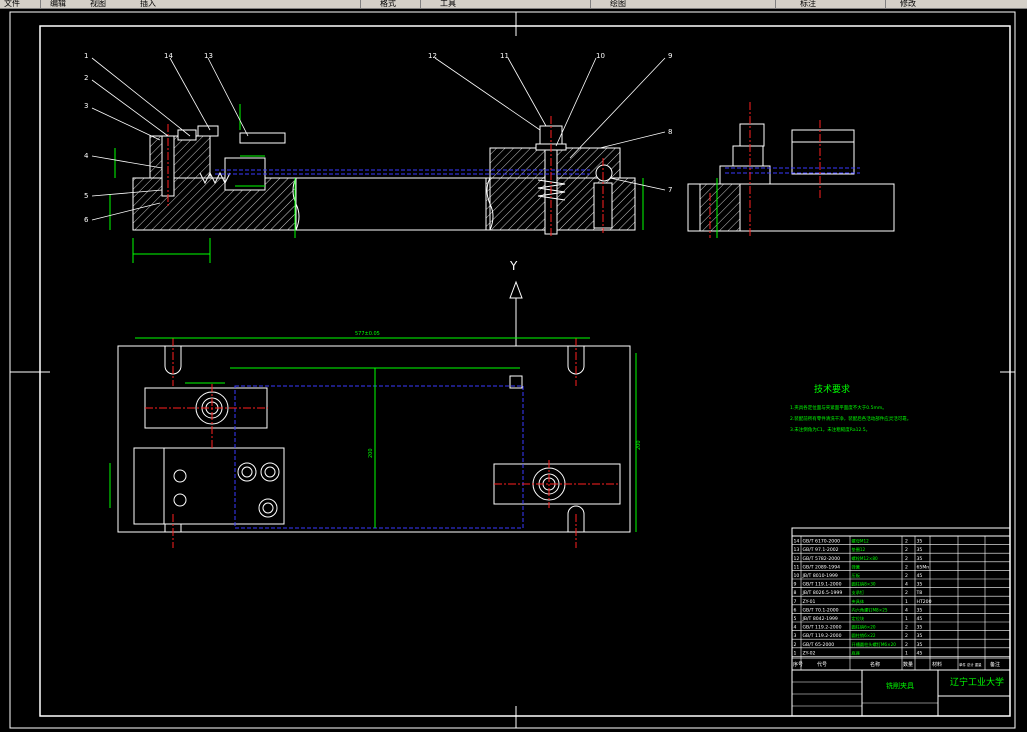 This screenshot has width=1027, height=732. I want to click on tech-requirement-item: 2.装配前所有零件清洗干净，装配后各活动部件应灵活可靠。, so click(850, 418).